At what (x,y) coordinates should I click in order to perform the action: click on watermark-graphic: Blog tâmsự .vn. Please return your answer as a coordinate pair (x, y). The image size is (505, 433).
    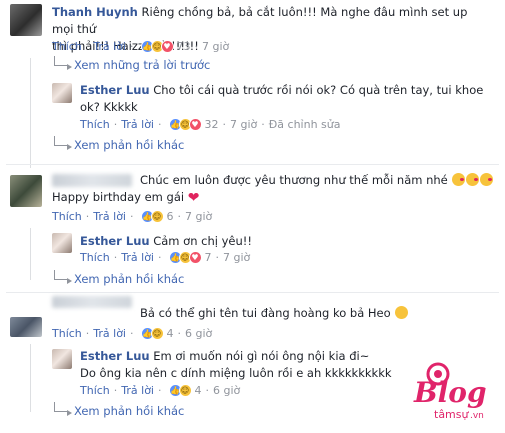
    Looking at the image, I should click on (450, 391).